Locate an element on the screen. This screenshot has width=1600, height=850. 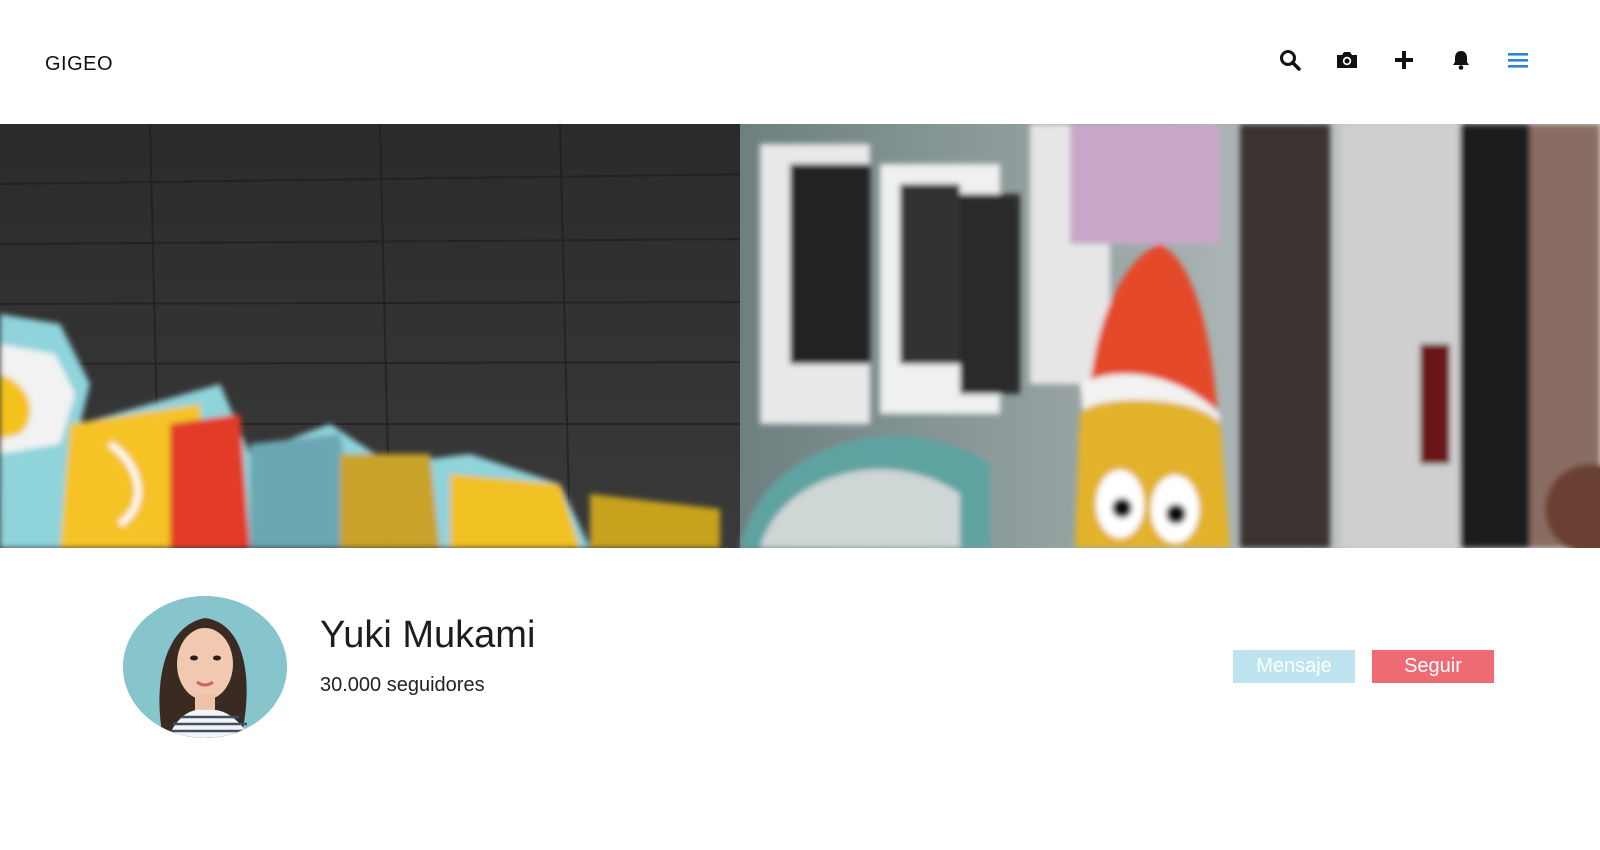
brand-logo: GIGEO is located at coordinates (79, 64).